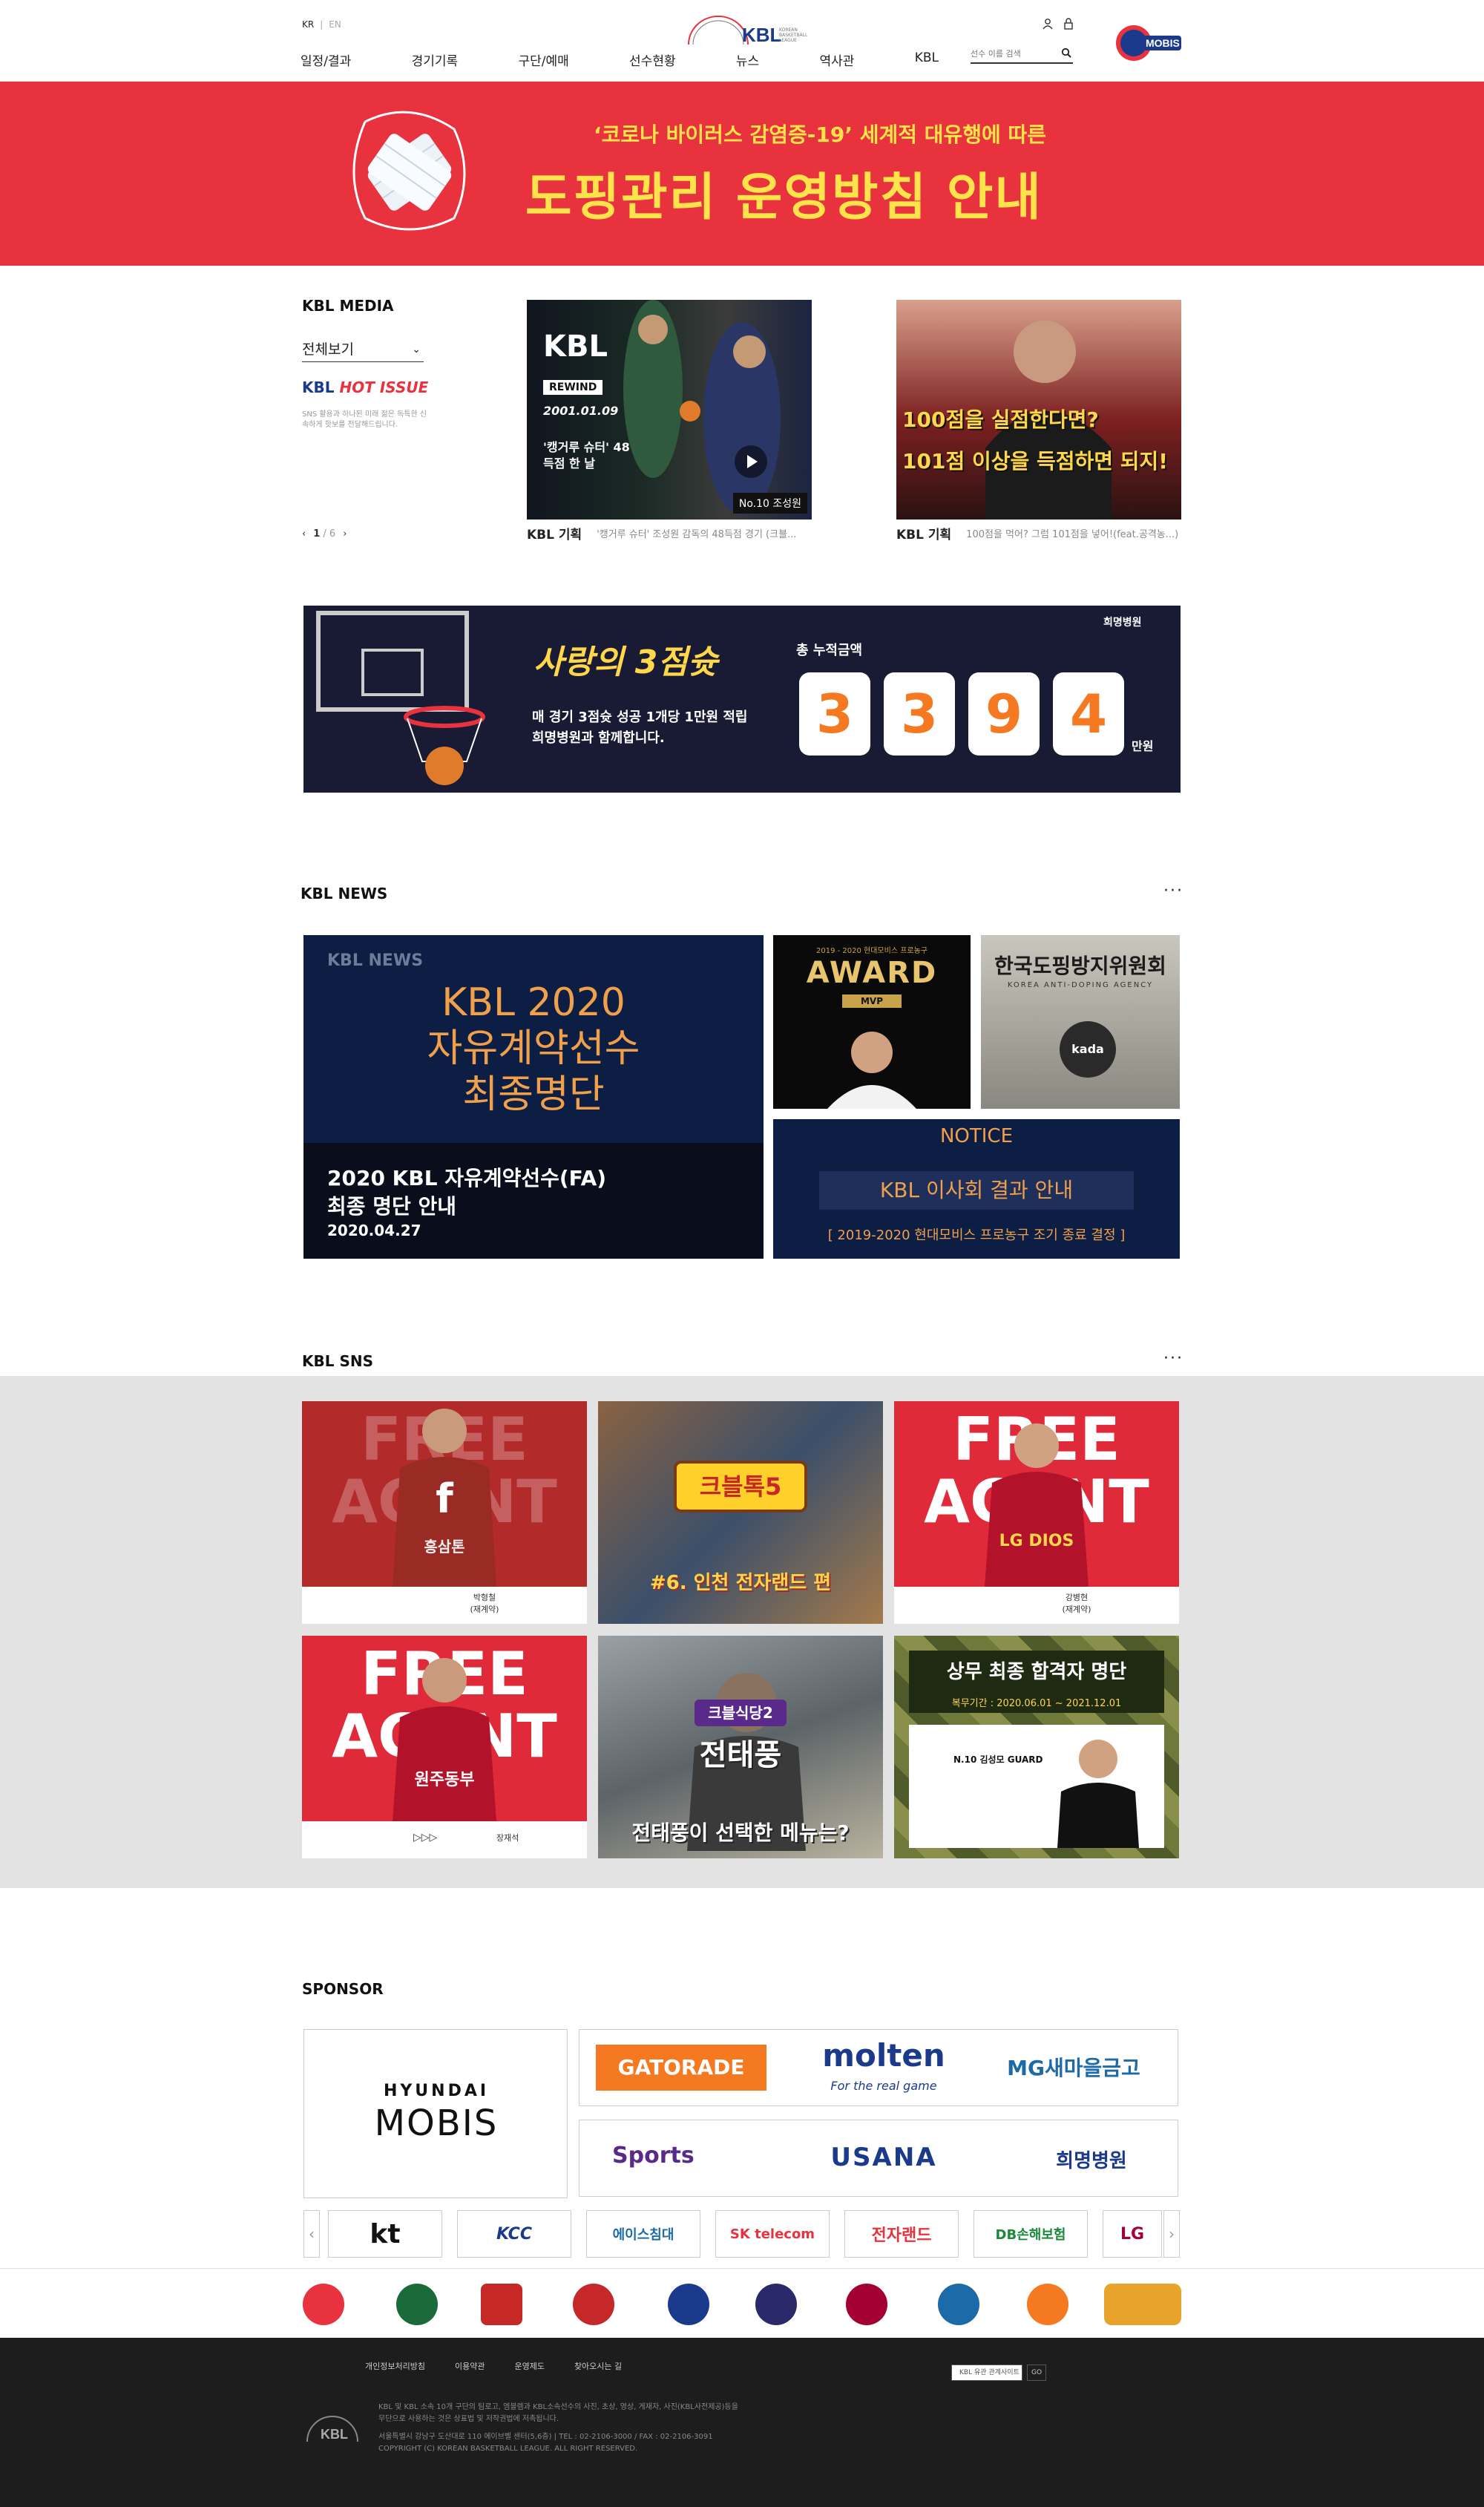 The image size is (1484, 2507). I want to click on news-kada-card: 한국도핑방지위원회 KOREA ANTI-DOPING AGENCY kada, so click(1080, 1022).